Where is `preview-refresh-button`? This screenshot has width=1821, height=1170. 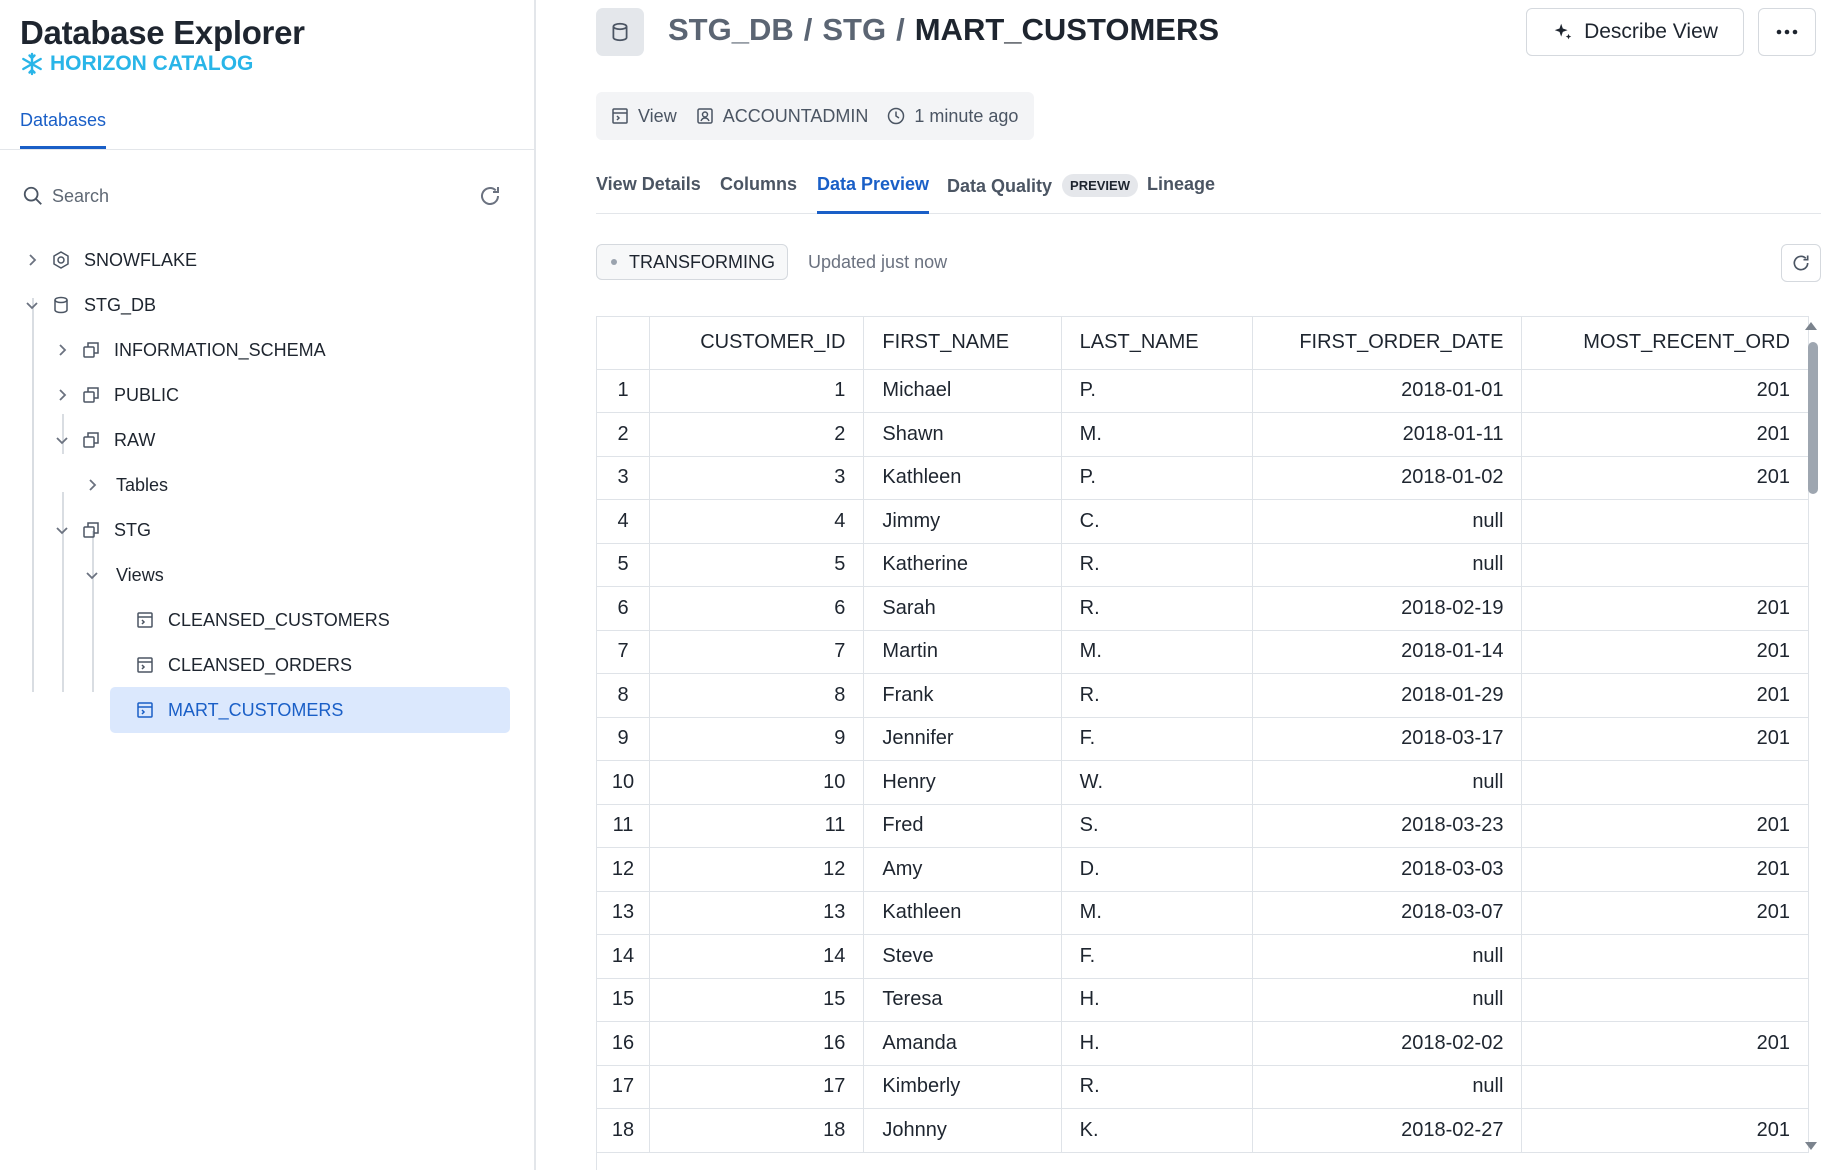
preview-refresh-button is located at coordinates (1801, 263).